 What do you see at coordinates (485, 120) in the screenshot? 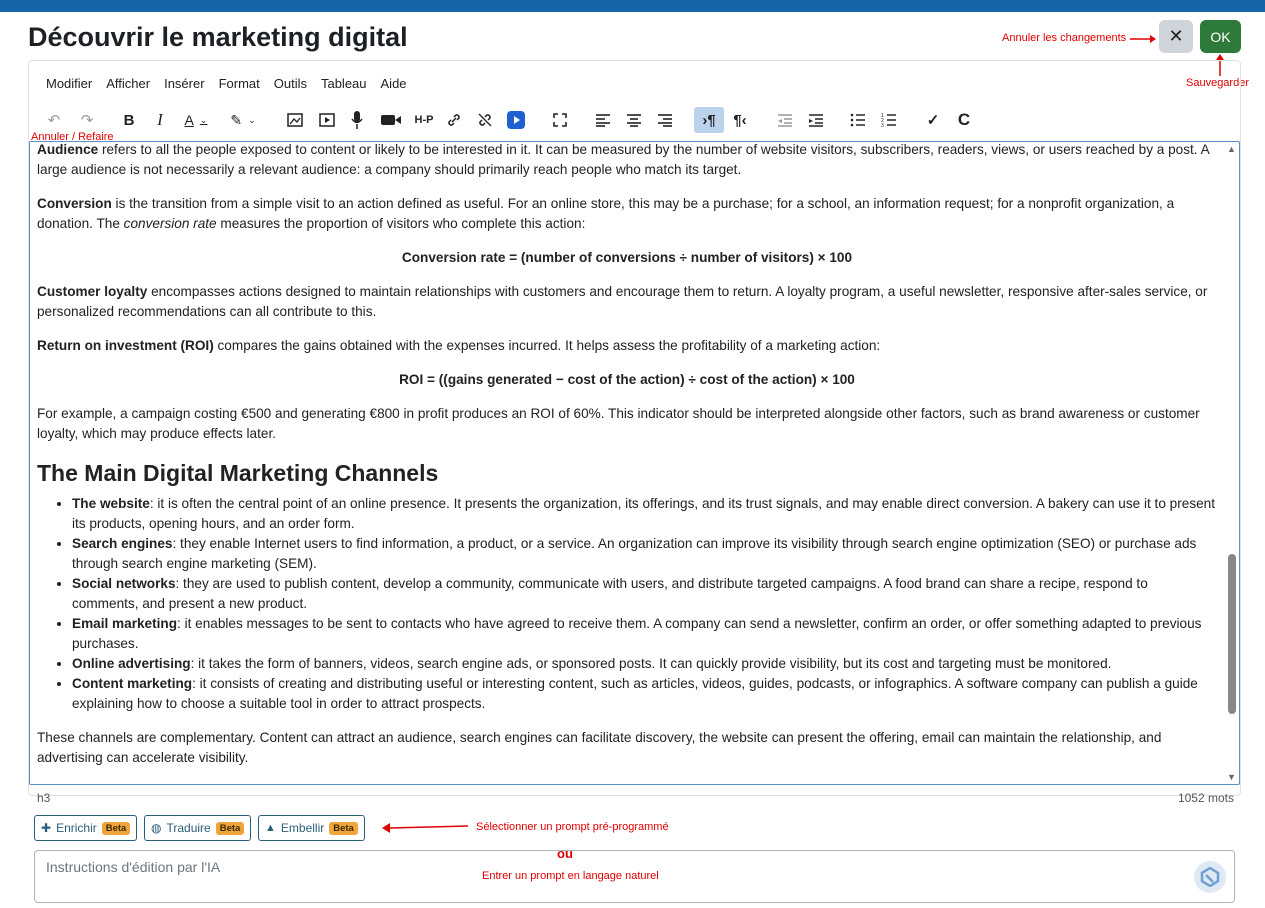
I see `unlink-icon` at bounding box center [485, 120].